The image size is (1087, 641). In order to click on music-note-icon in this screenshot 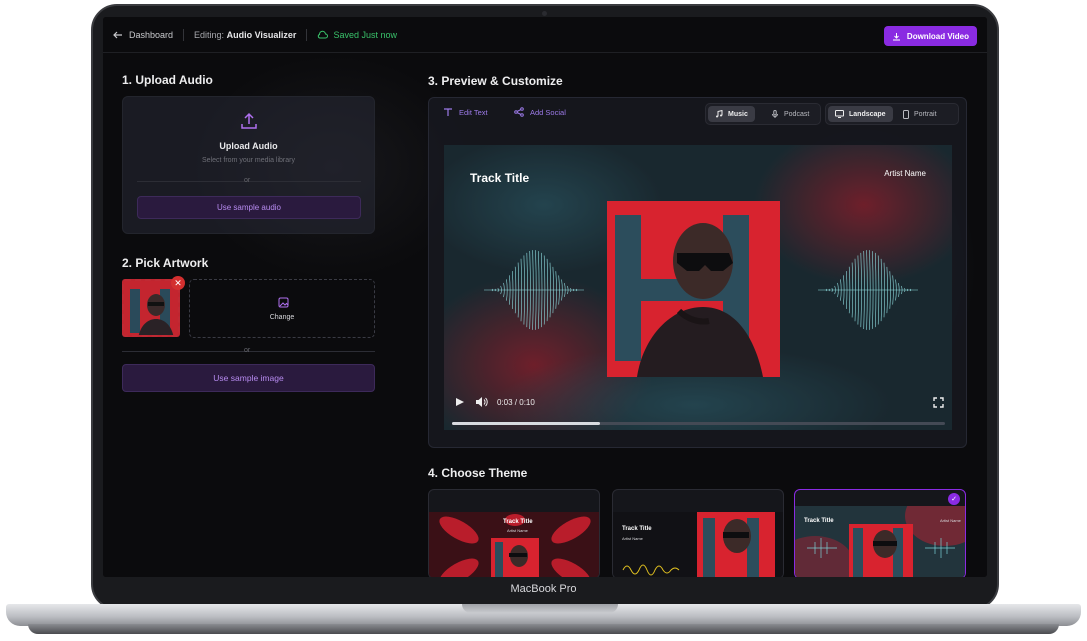, I will do `click(719, 114)`.